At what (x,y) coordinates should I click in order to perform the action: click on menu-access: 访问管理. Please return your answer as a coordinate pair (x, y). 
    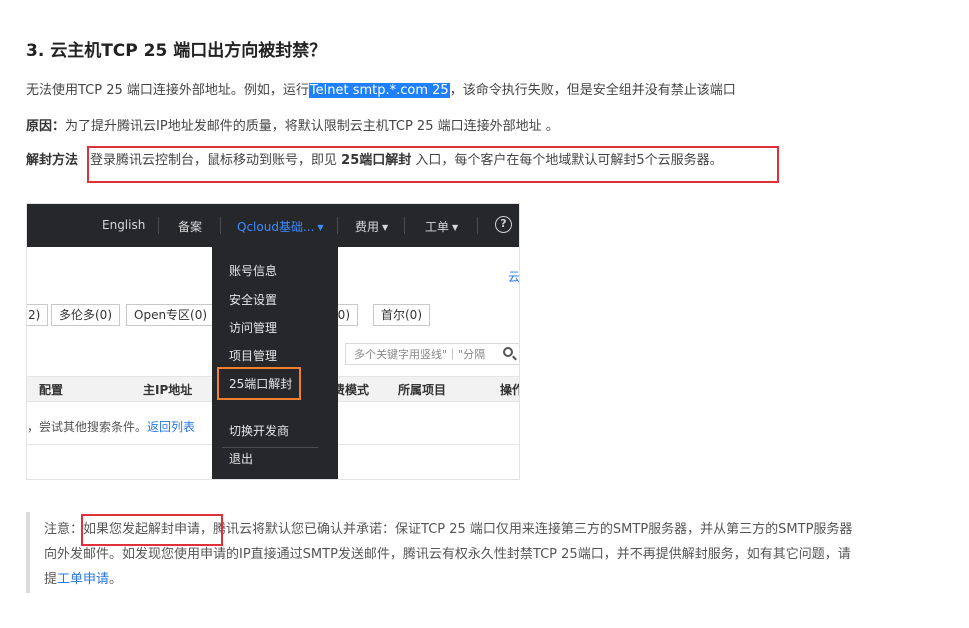
    Looking at the image, I should click on (253, 327).